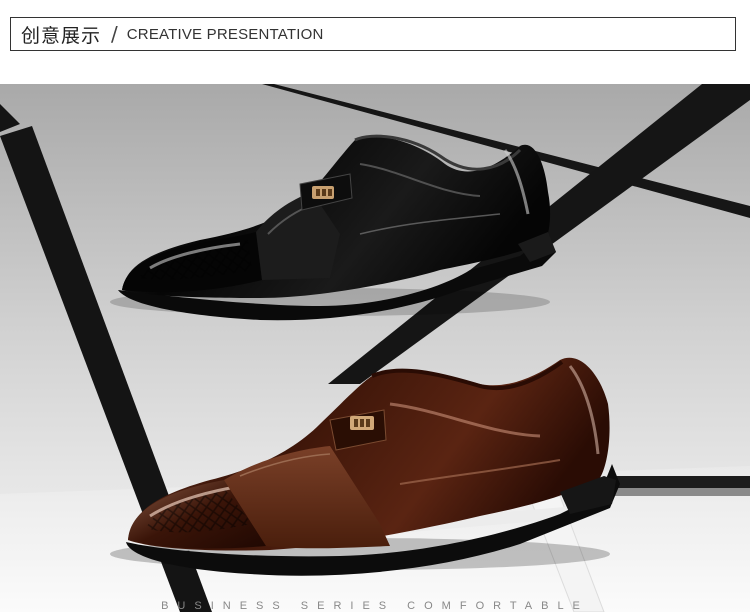 The width and height of the screenshot is (750, 612). I want to click on section-title-english: CREATIVE PRESENTATION, so click(225, 34).